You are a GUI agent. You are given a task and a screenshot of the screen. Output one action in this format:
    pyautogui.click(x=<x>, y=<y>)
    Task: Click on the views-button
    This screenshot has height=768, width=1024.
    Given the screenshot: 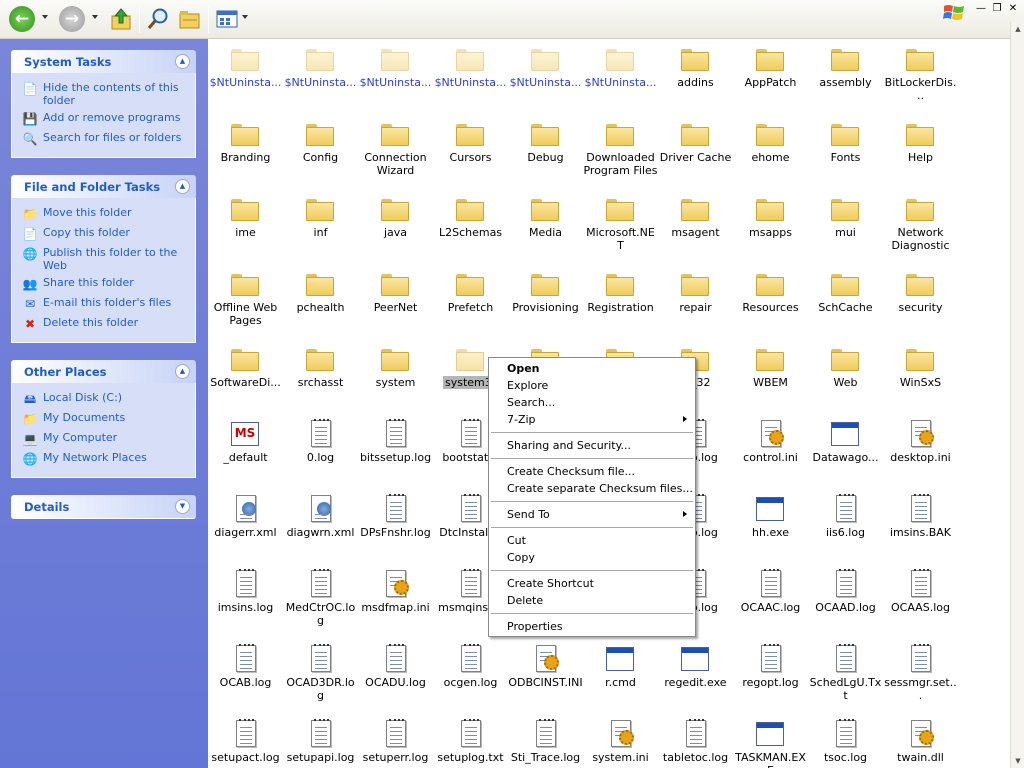 What is the action you would take?
    pyautogui.click(x=227, y=19)
    